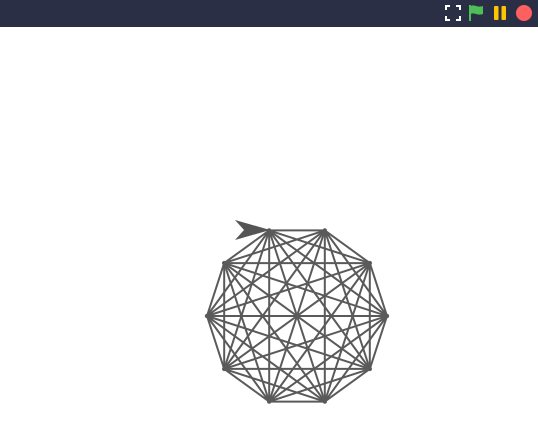 The image size is (538, 430). I want to click on decagon-lines, so click(297, 316).